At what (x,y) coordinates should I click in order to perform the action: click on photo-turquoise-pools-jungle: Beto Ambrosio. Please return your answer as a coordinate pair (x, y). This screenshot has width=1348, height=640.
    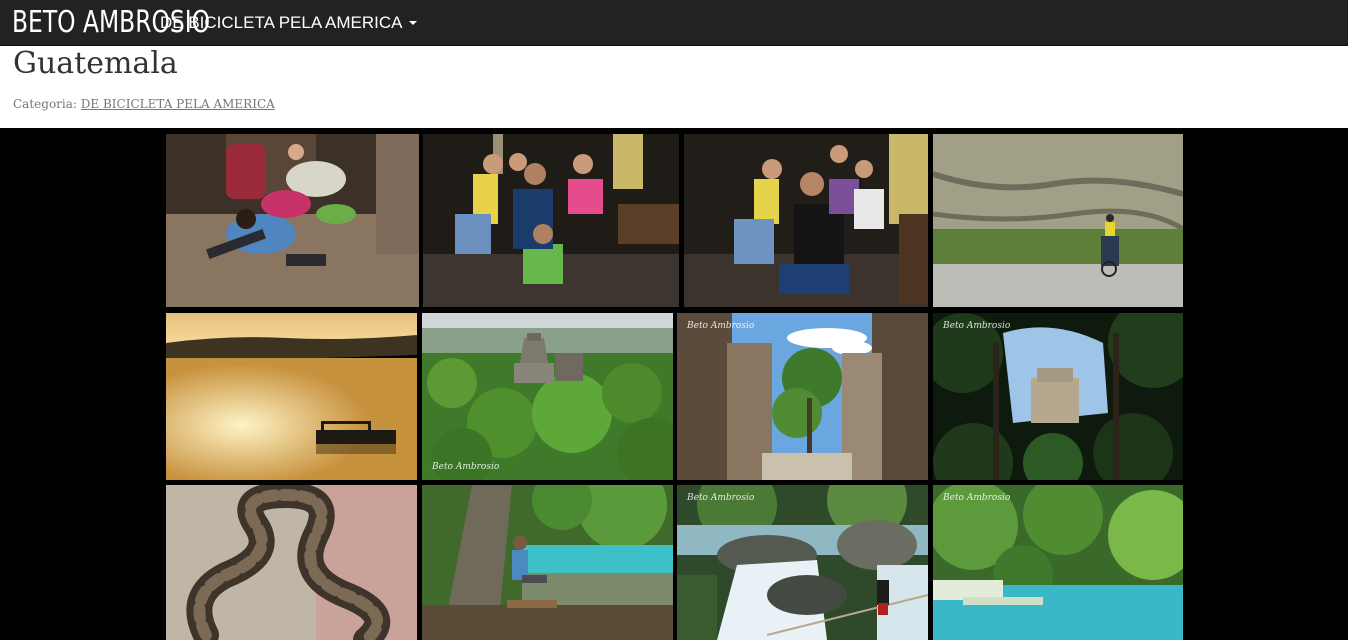
    Looking at the image, I should click on (1058, 562).